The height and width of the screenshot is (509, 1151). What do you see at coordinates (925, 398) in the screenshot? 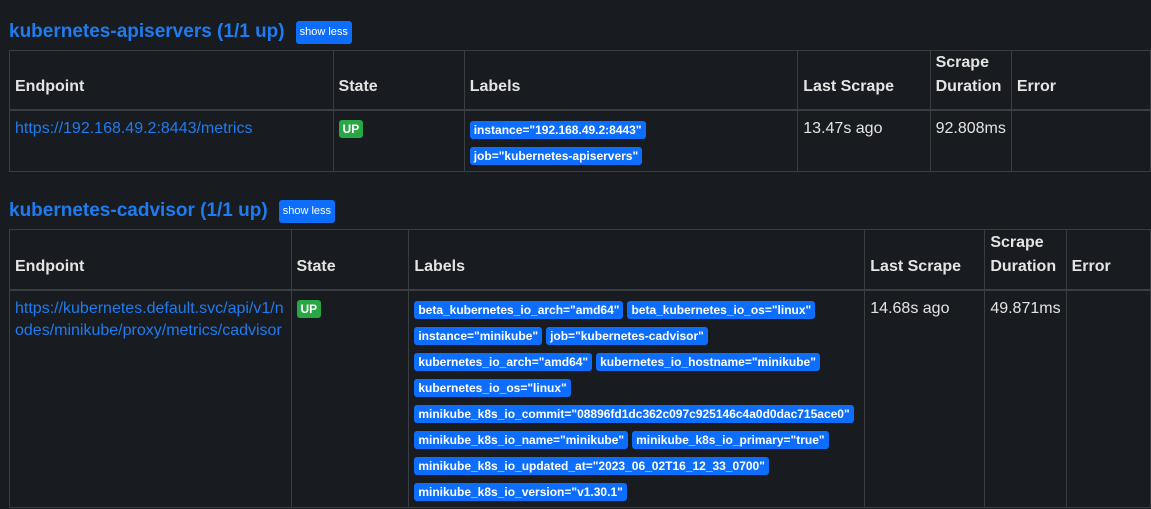
I see `last-scrape: 14.68s ago` at bounding box center [925, 398].